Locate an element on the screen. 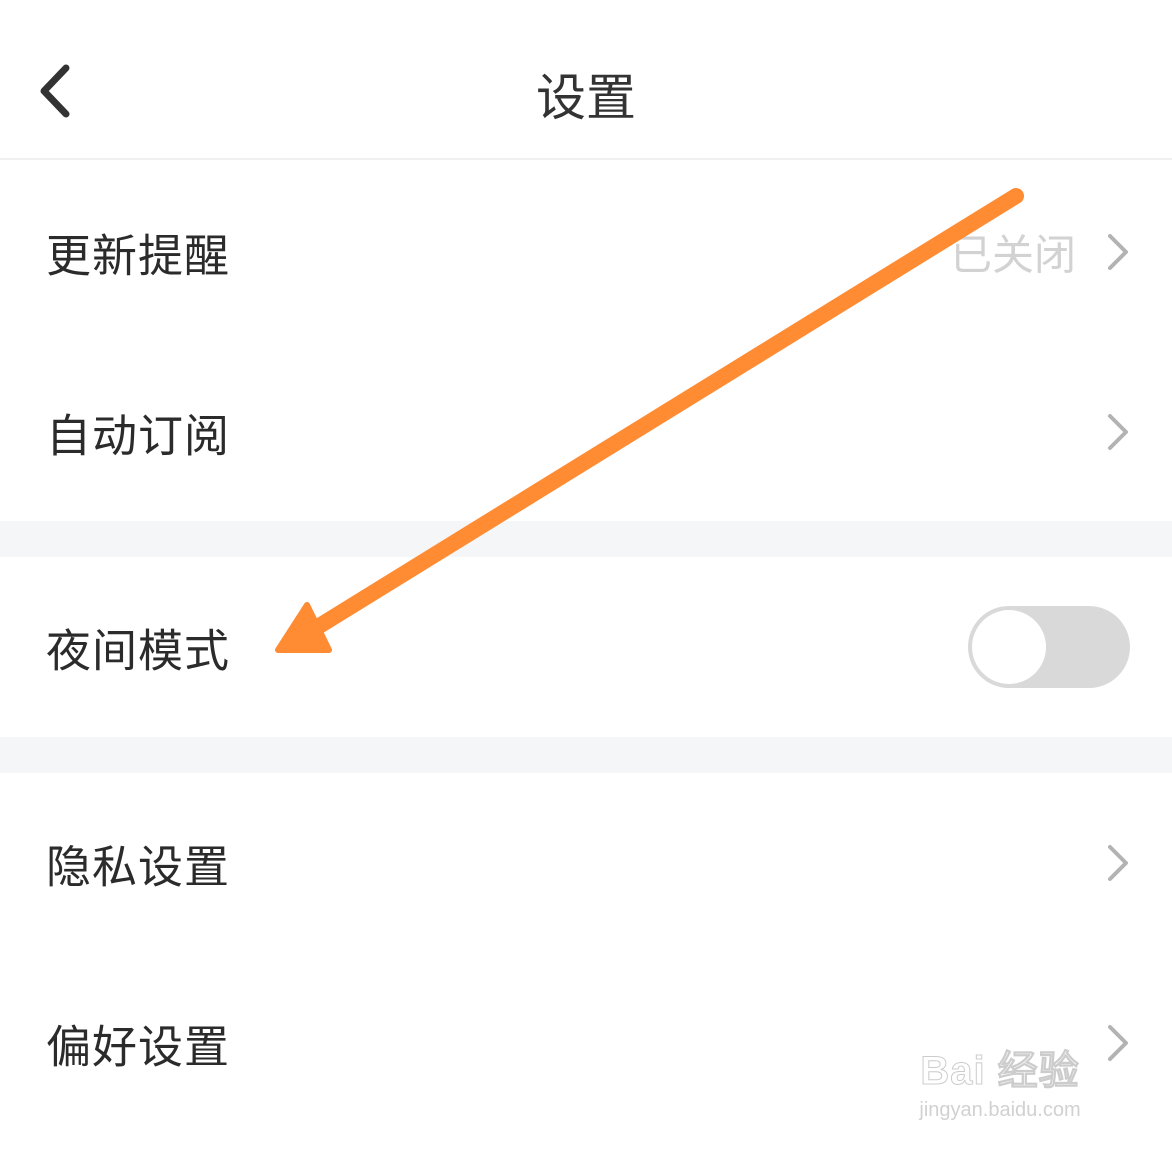 This screenshot has height=1172, width=1172. row-label: 夜间模式 is located at coordinates (138, 651).